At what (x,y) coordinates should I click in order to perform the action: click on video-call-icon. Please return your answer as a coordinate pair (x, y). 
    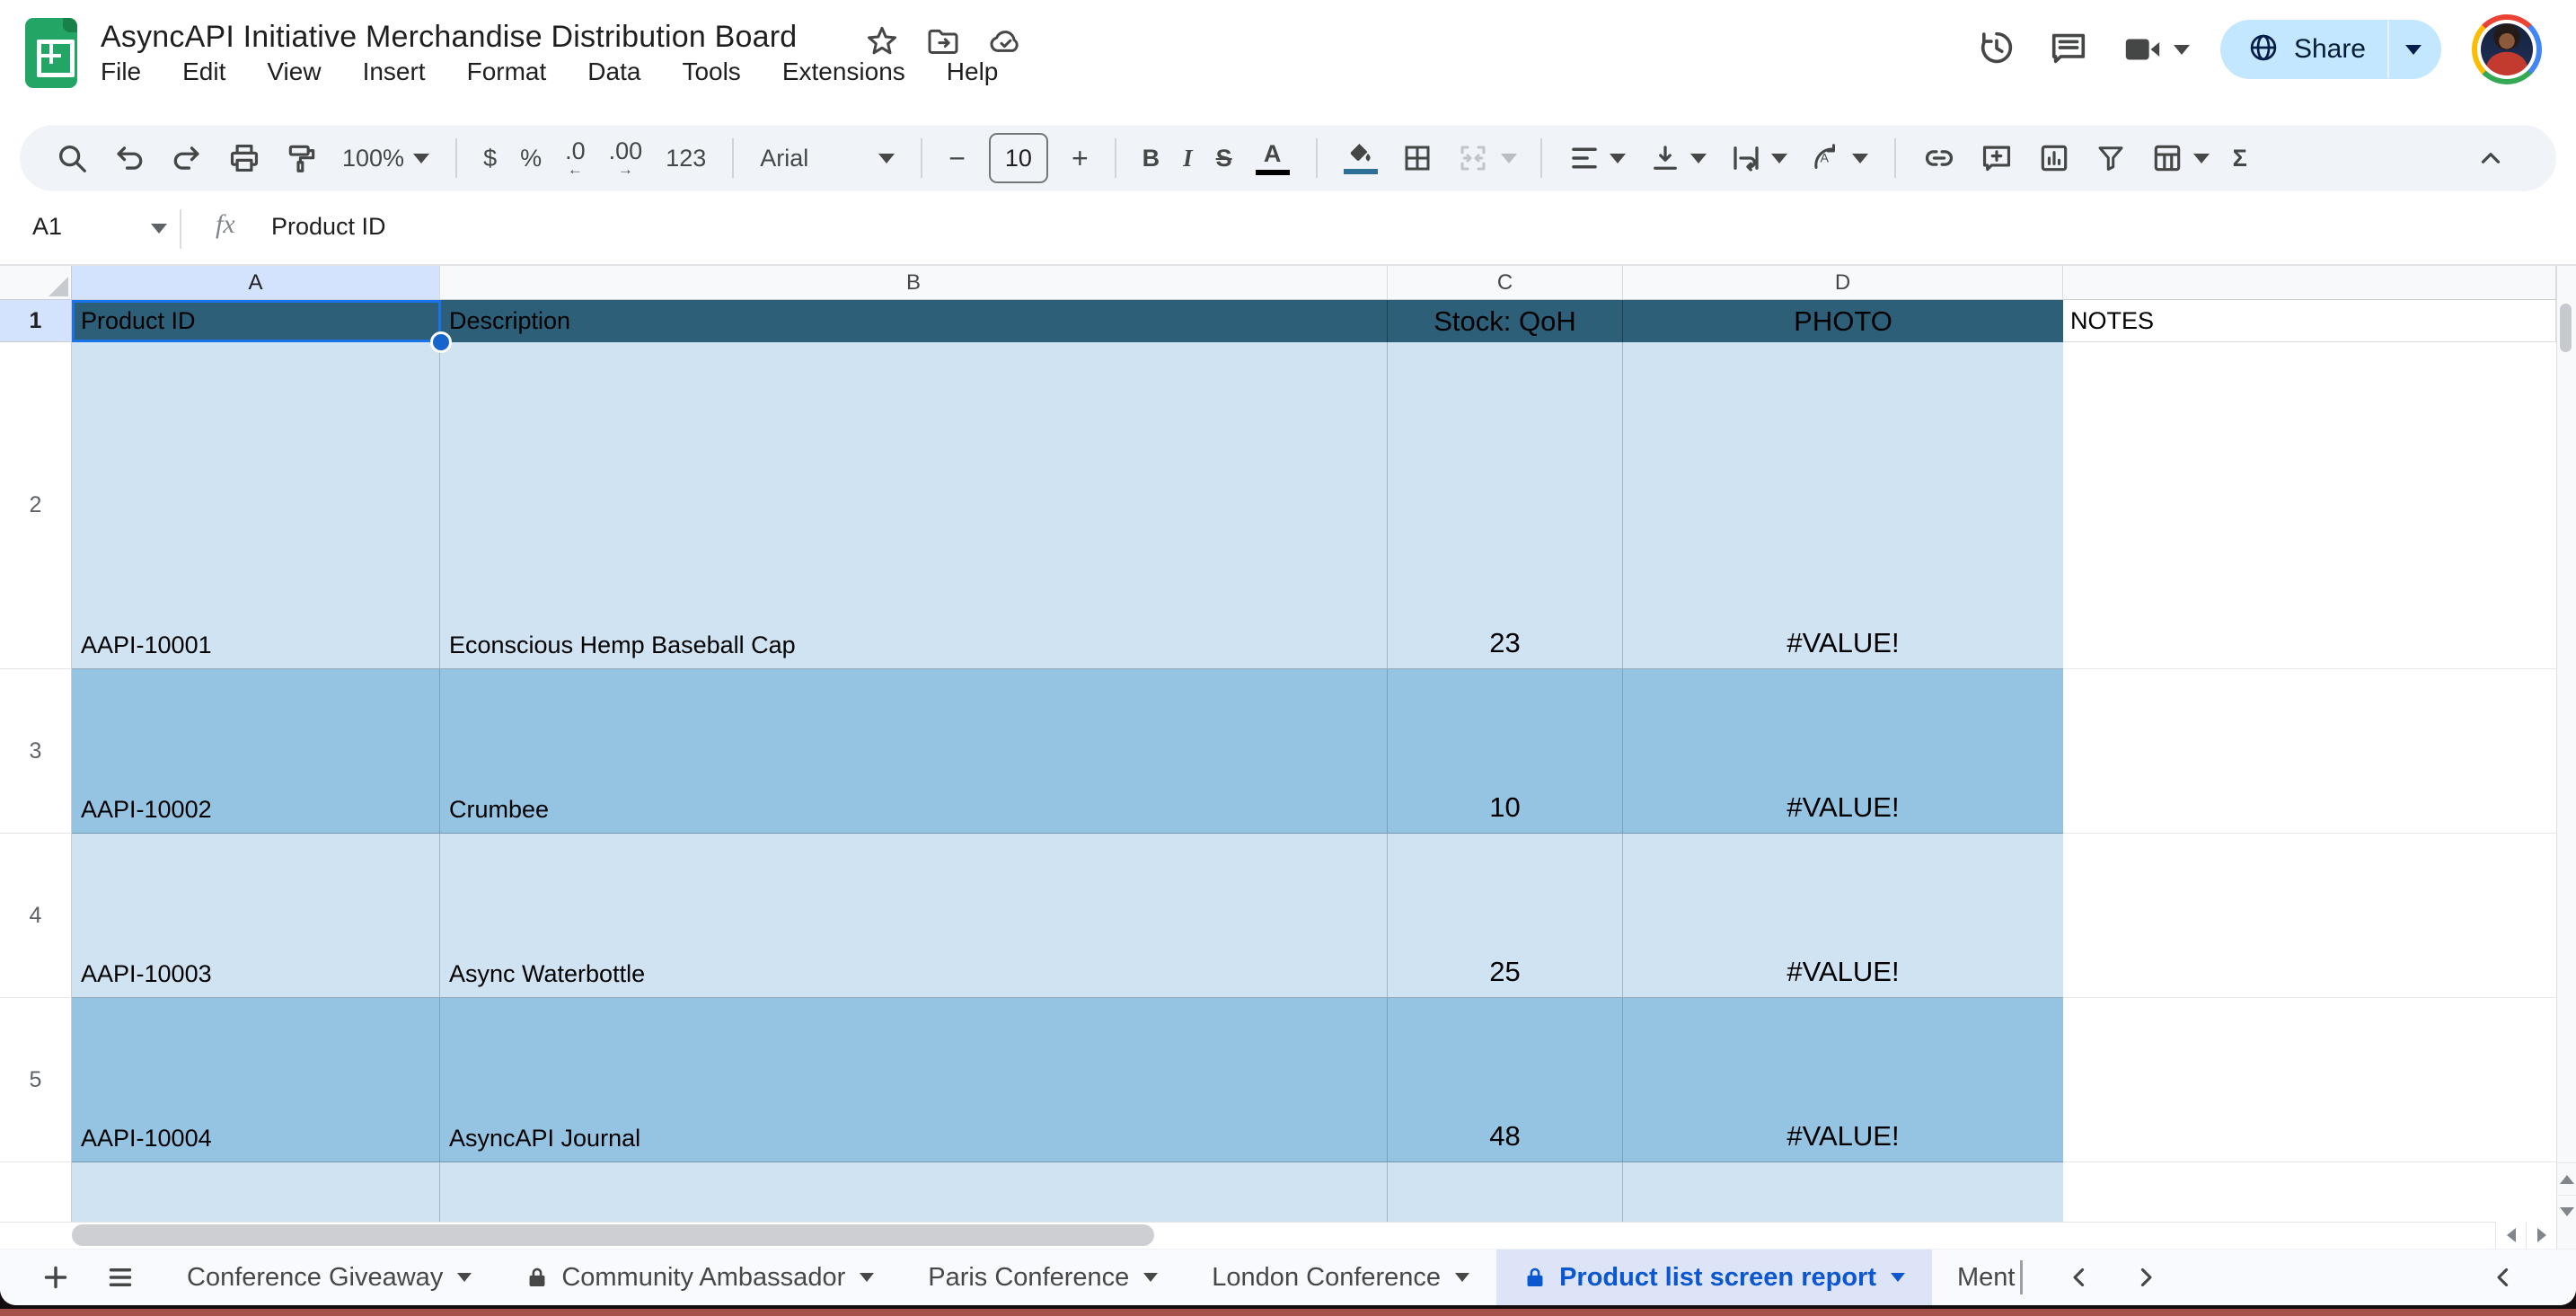
    Looking at the image, I should click on (2155, 49).